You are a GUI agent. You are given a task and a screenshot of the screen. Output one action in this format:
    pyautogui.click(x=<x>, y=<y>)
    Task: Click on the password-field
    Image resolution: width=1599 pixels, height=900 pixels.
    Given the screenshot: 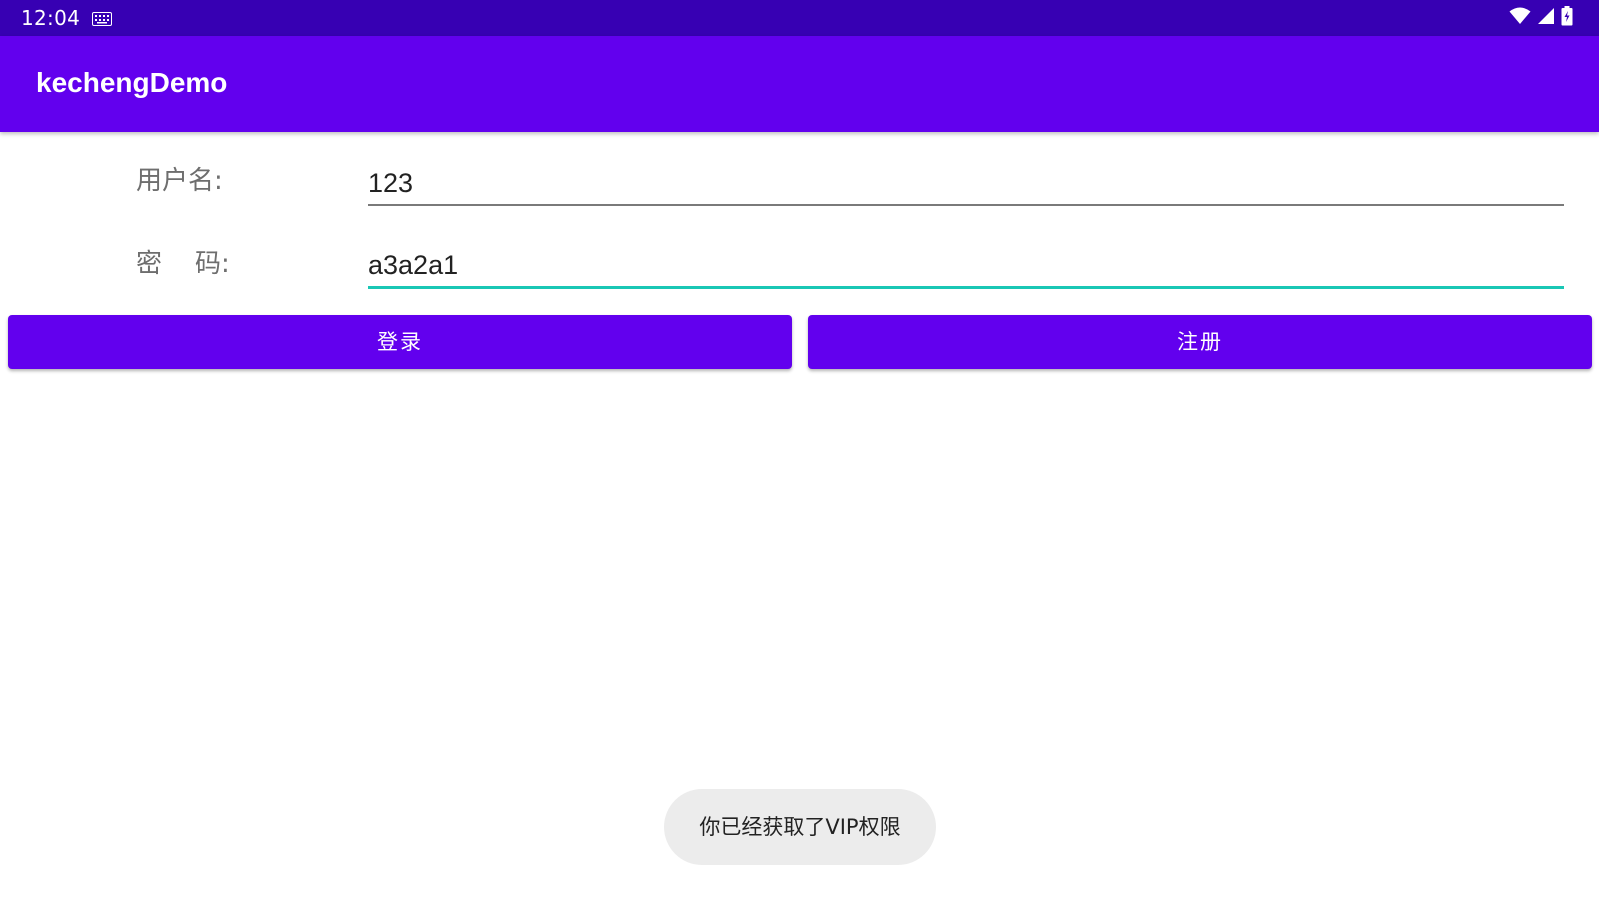 What is the action you would take?
    pyautogui.click(x=966, y=266)
    